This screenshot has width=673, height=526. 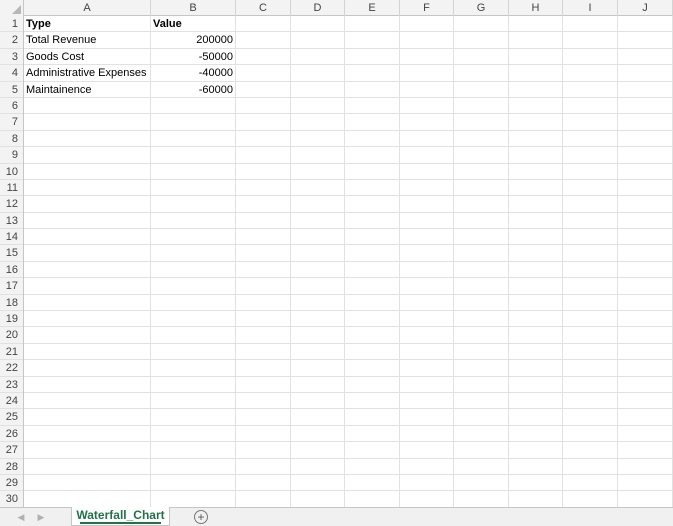 What do you see at coordinates (372, 204) in the screenshot?
I see `cell-e12` at bounding box center [372, 204].